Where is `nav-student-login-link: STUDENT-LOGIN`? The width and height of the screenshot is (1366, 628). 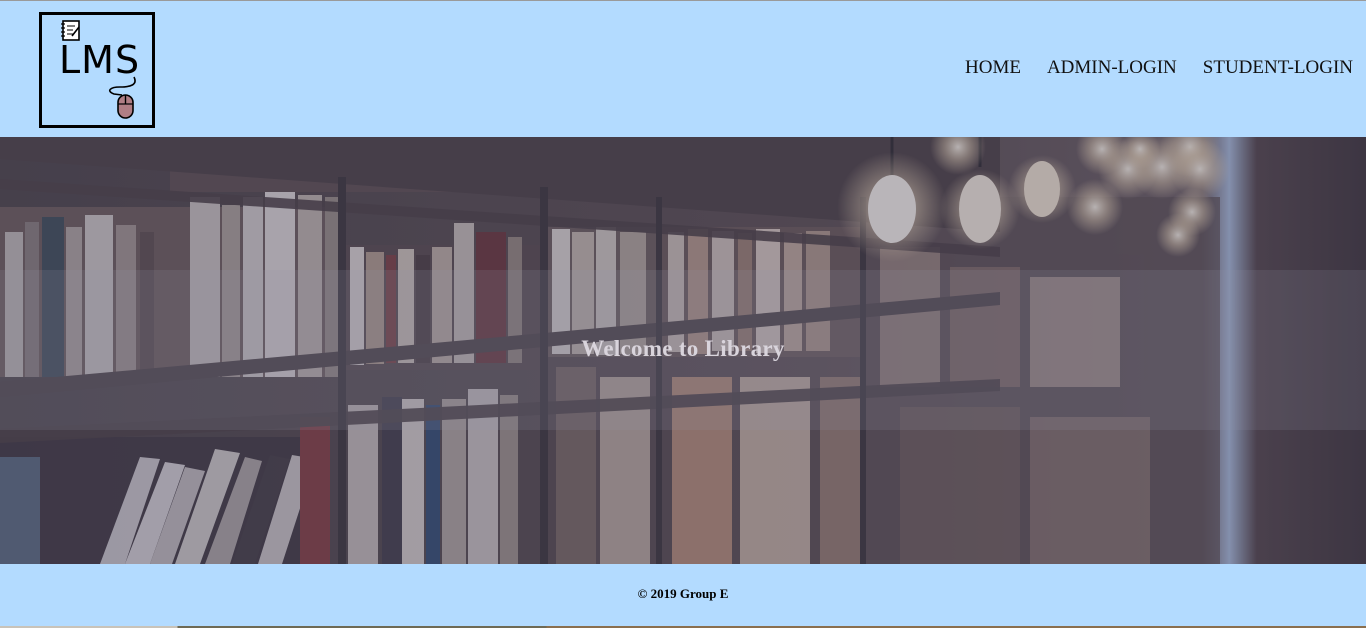 nav-student-login-link: STUDENT-LOGIN is located at coordinates (1278, 68).